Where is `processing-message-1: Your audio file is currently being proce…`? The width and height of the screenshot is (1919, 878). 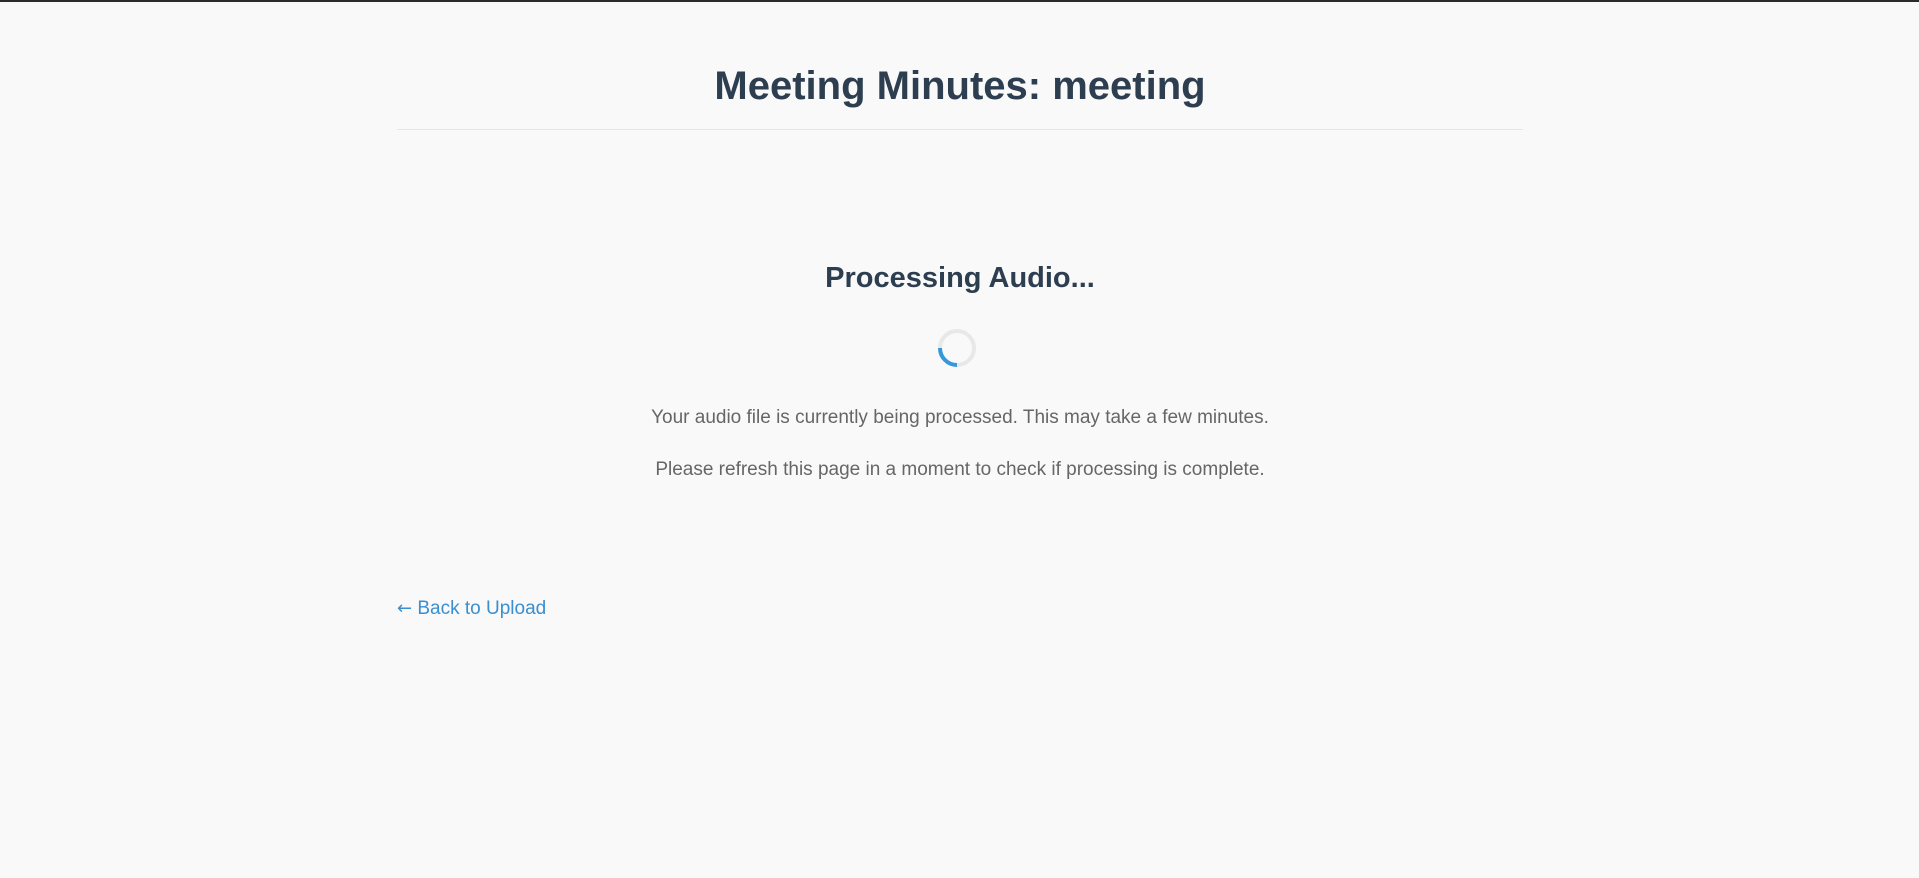
processing-message-1: Your audio file is currently being proce… is located at coordinates (960, 417).